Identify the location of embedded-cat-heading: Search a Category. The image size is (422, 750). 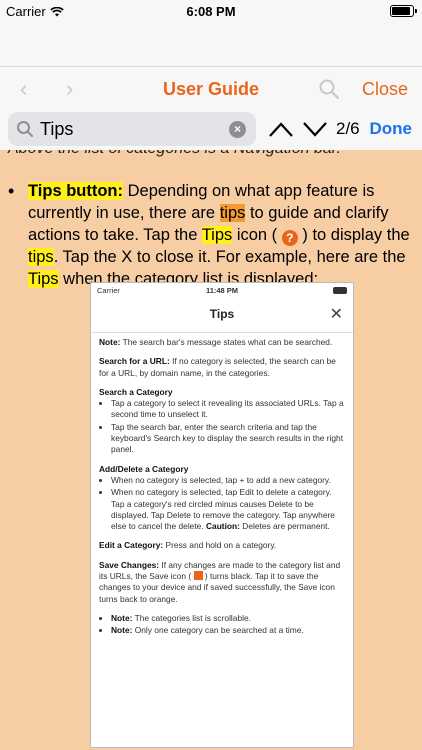
(222, 392).